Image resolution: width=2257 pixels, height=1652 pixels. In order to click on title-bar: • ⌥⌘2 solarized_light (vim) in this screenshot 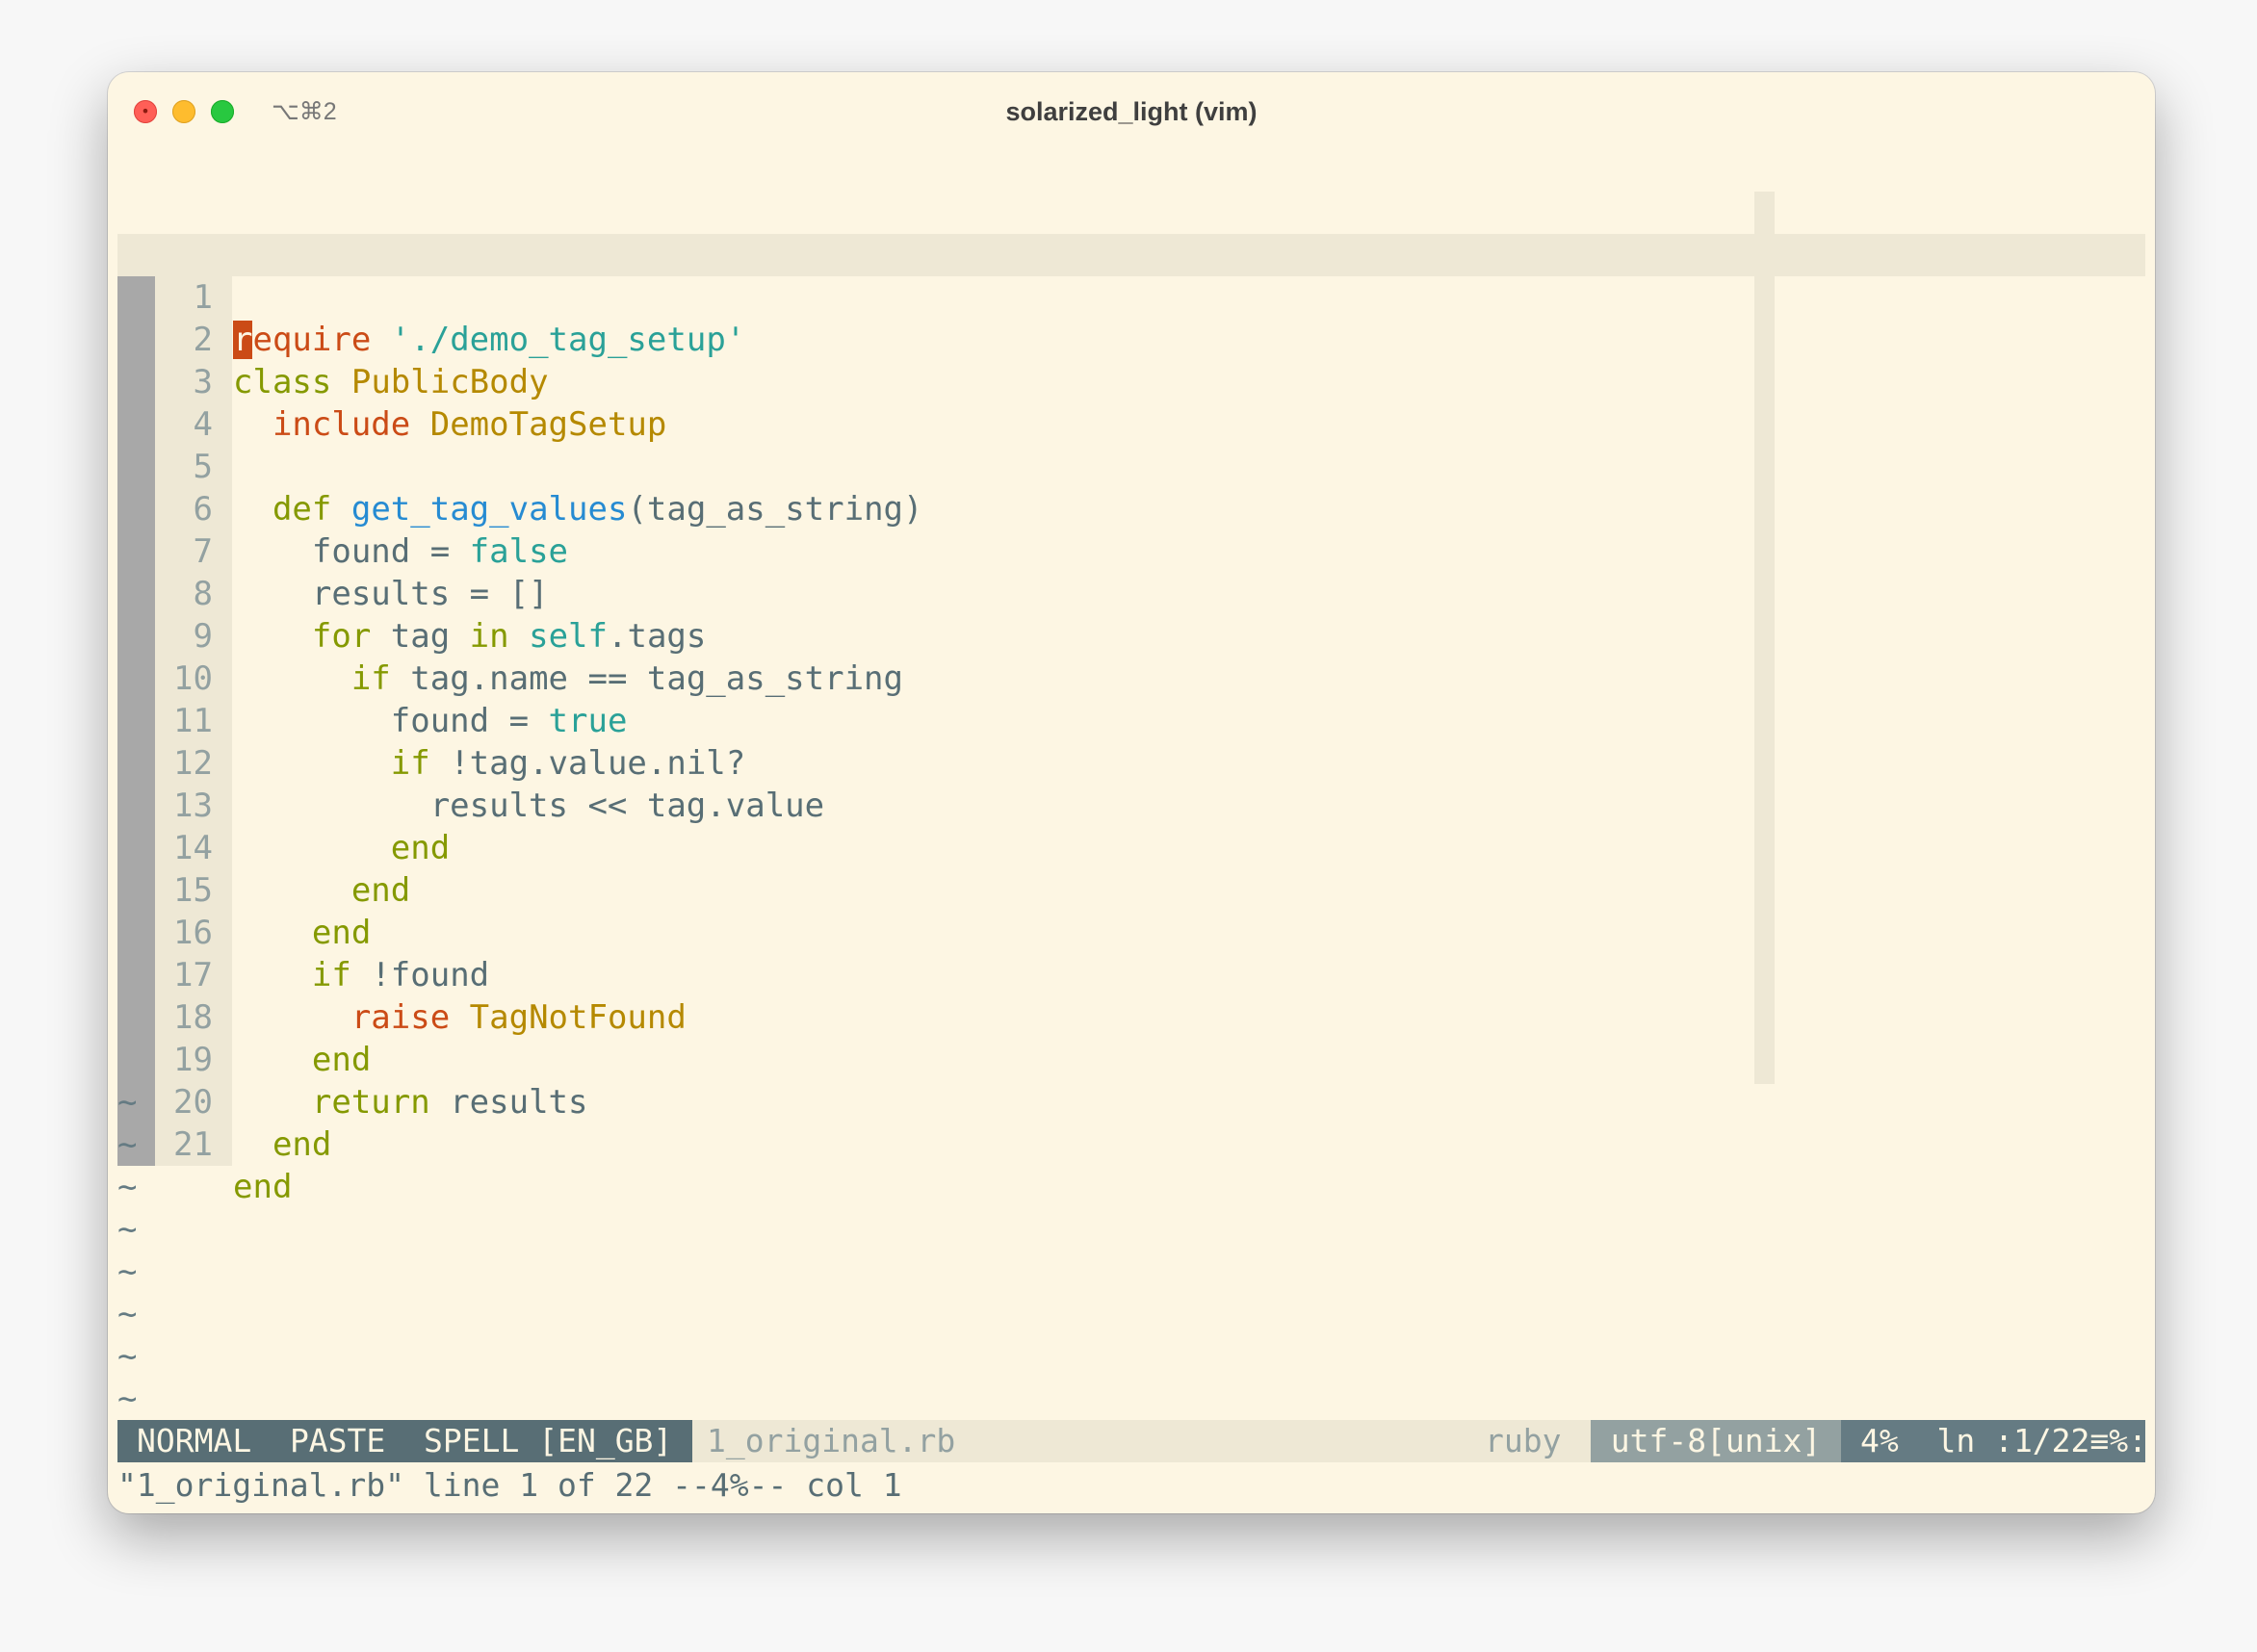, I will do `click(1131, 109)`.